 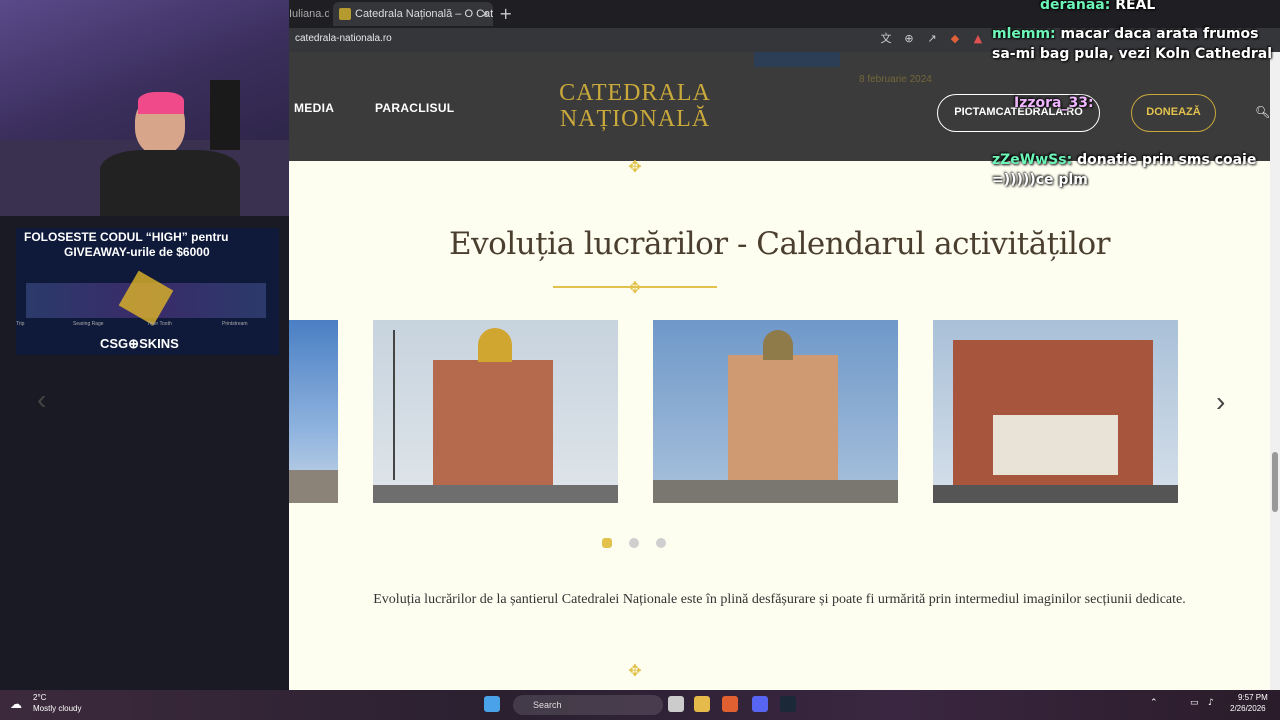 I want to click on carousel-prev-icon: ‹, so click(x=41, y=400).